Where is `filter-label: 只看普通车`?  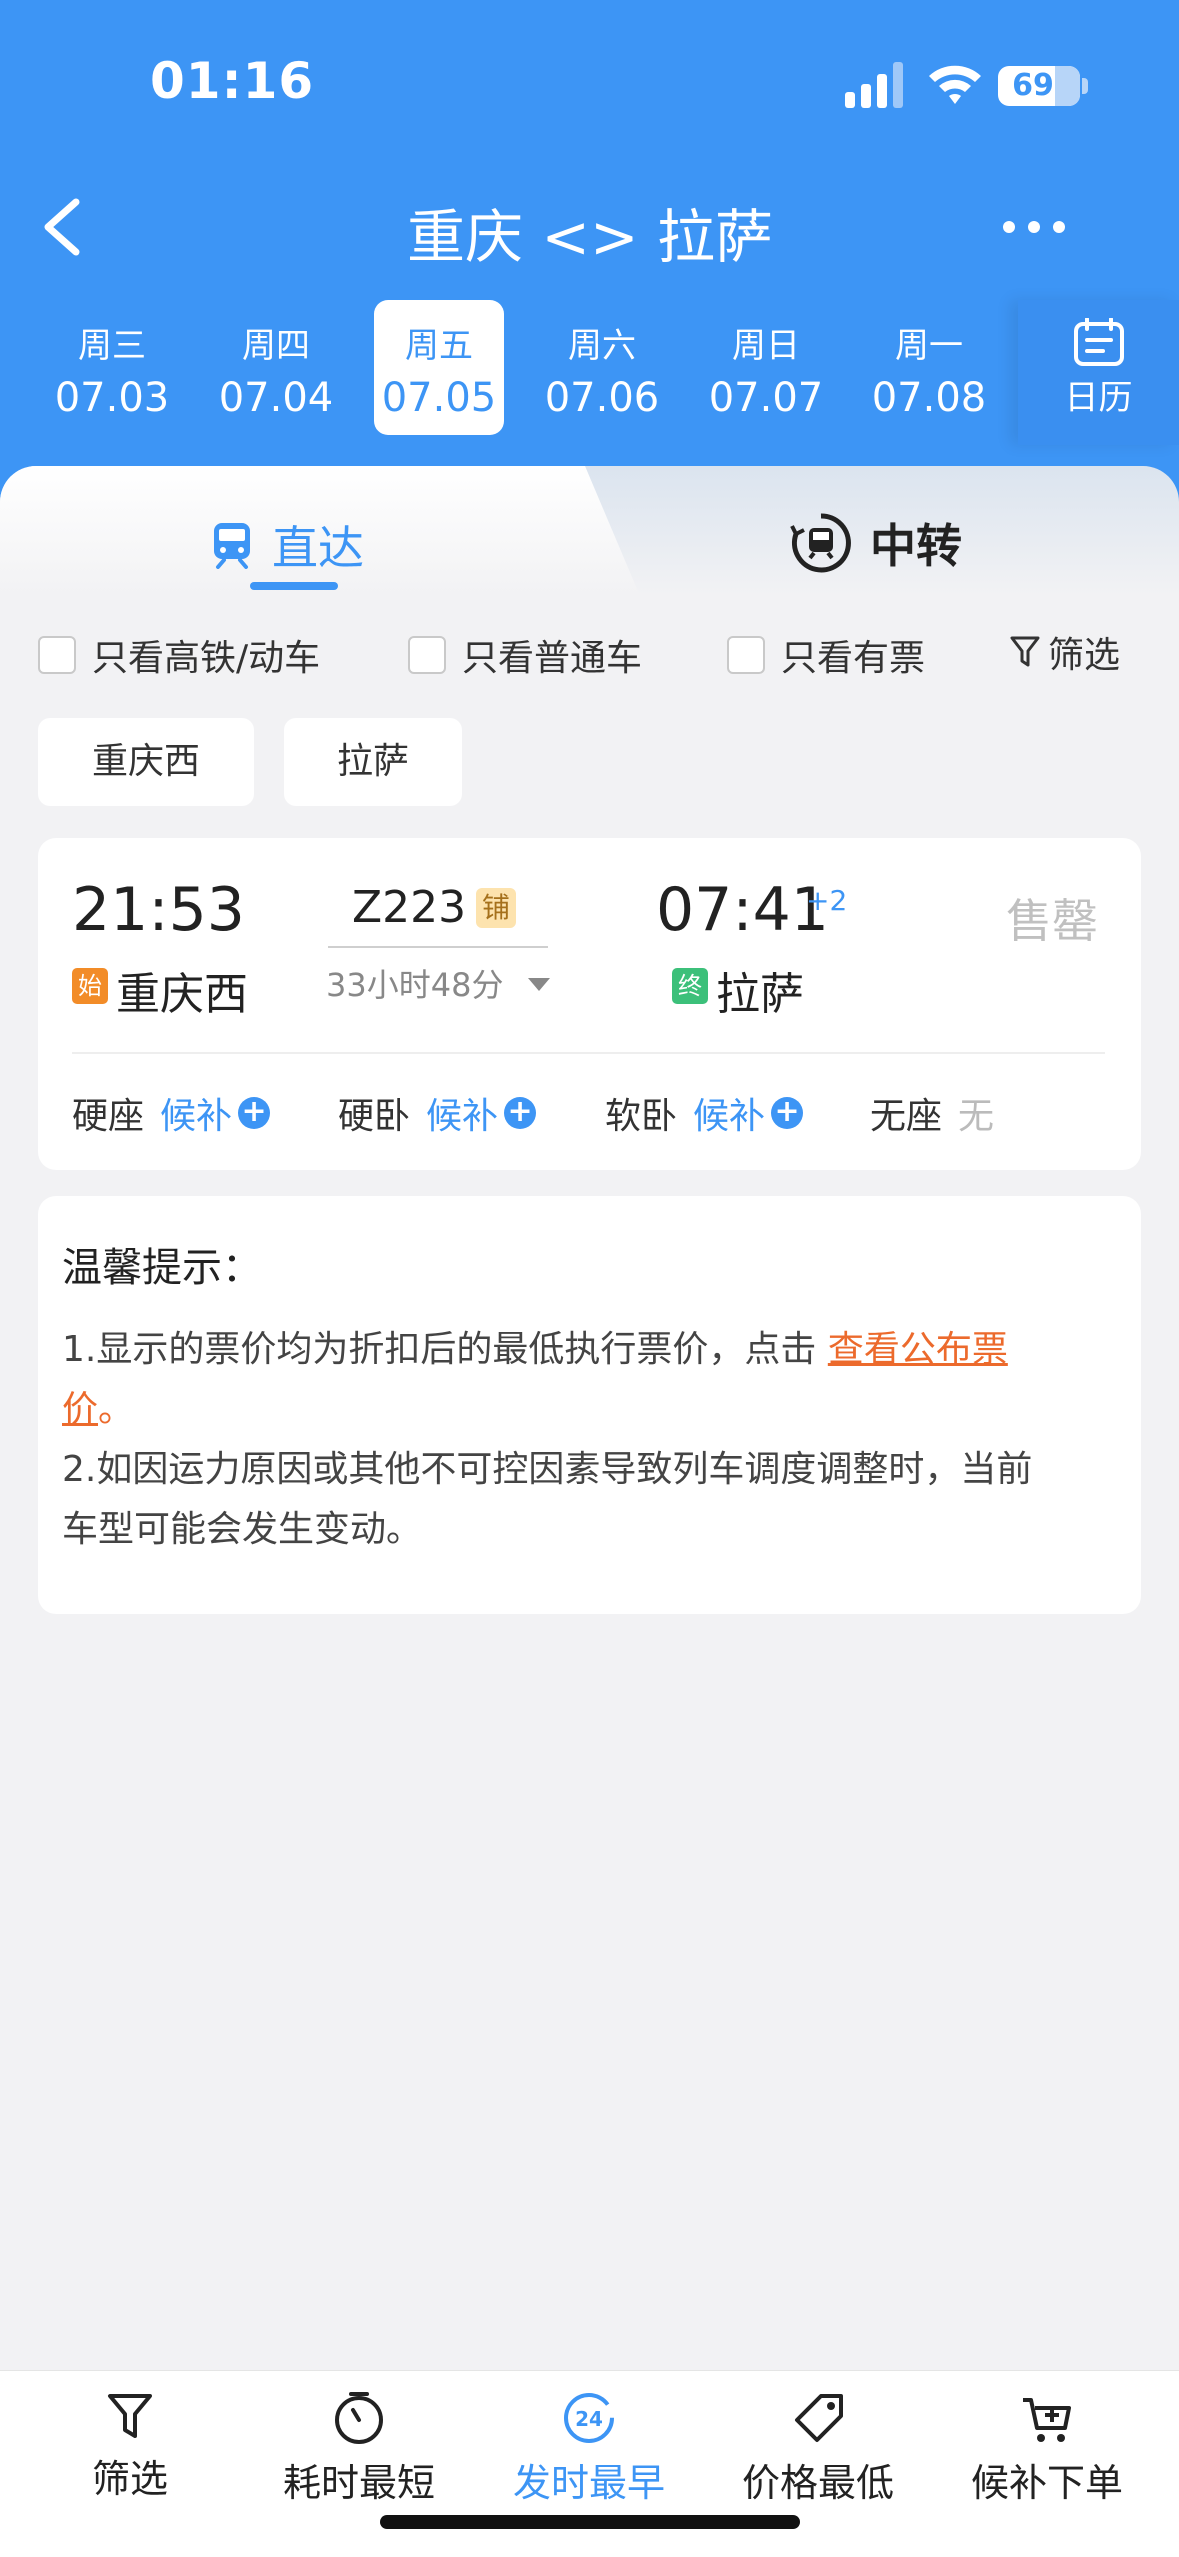
filter-label: 只看普通车 is located at coordinates (552, 658).